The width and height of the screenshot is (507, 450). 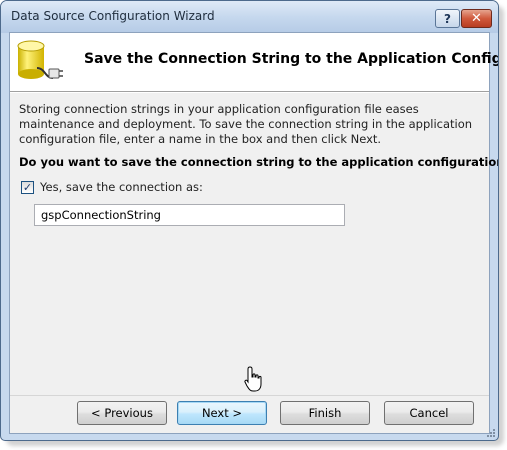 What do you see at coordinates (113, 16) in the screenshot?
I see `window-title: Data Source Configuration Wizard` at bounding box center [113, 16].